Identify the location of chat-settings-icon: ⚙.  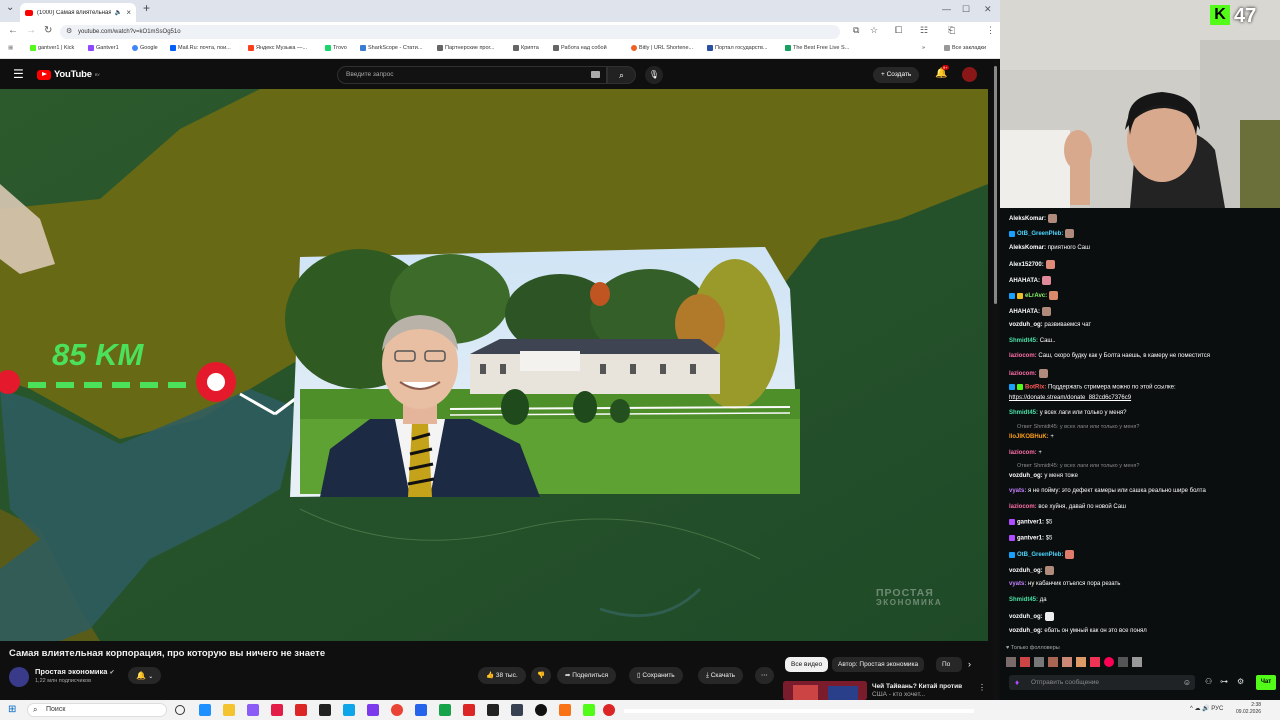
(1240, 681).